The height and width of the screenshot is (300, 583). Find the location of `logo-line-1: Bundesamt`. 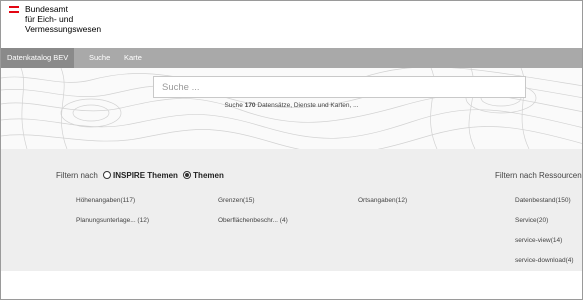

logo-line-1: Bundesamt is located at coordinates (46, 9).